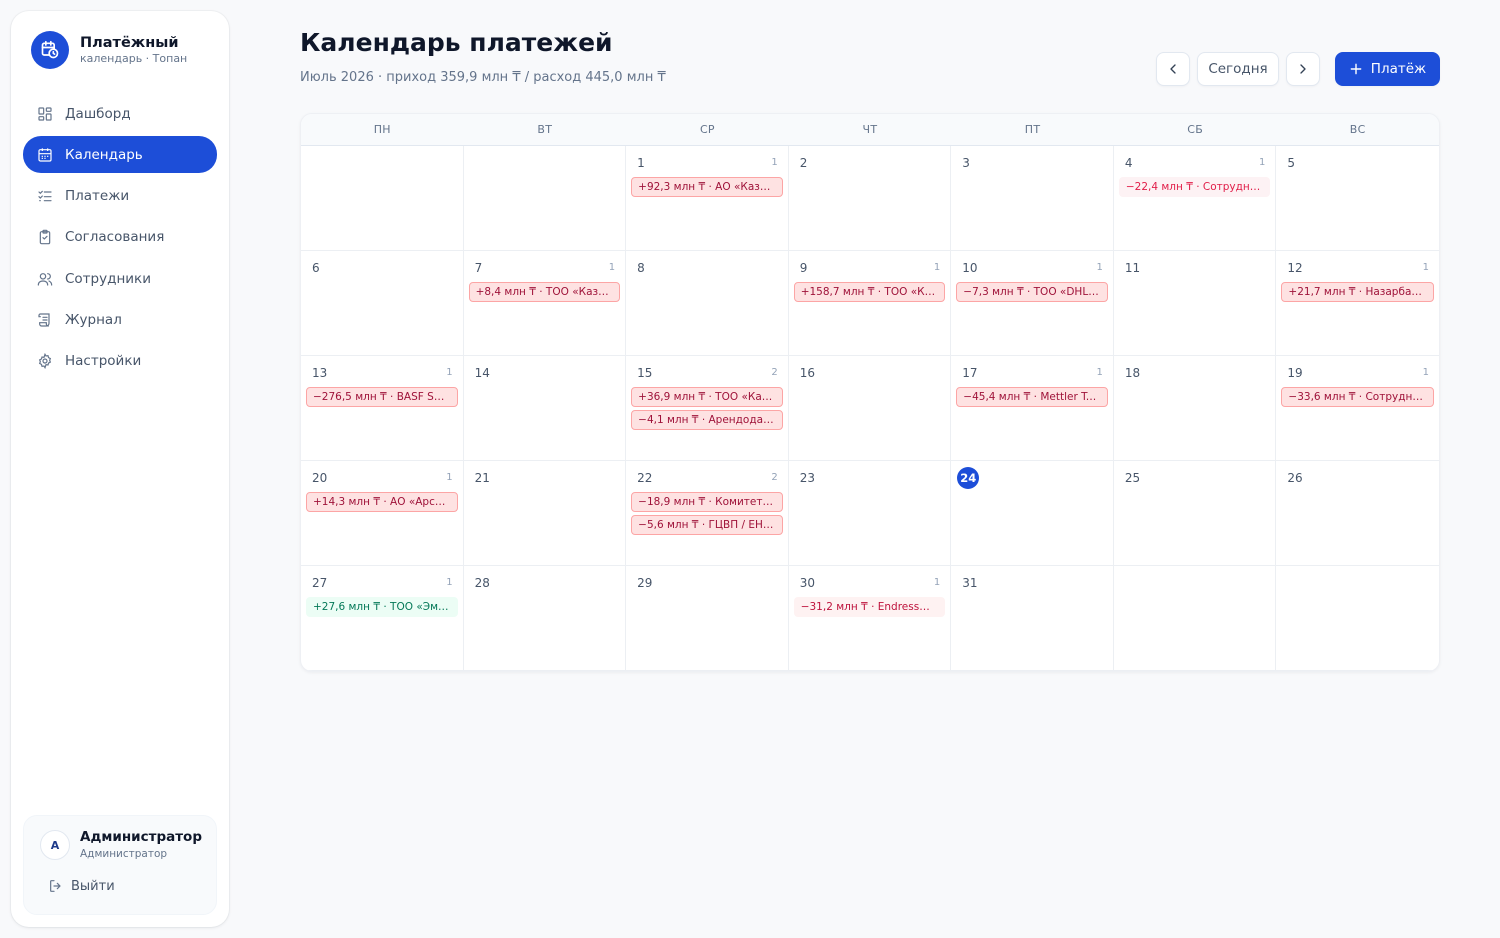 The width and height of the screenshot is (1500, 938). What do you see at coordinates (1195, 513) in the screenshot?
I see `day-cell: 25` at bounding box center [1195, 513].